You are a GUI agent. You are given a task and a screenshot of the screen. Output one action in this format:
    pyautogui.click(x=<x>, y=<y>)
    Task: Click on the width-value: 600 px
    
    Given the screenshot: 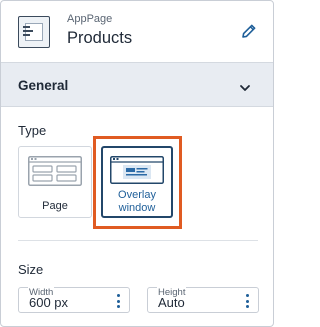 What is the action you would take?
    pyautogui.click(x=48, y=302)
    